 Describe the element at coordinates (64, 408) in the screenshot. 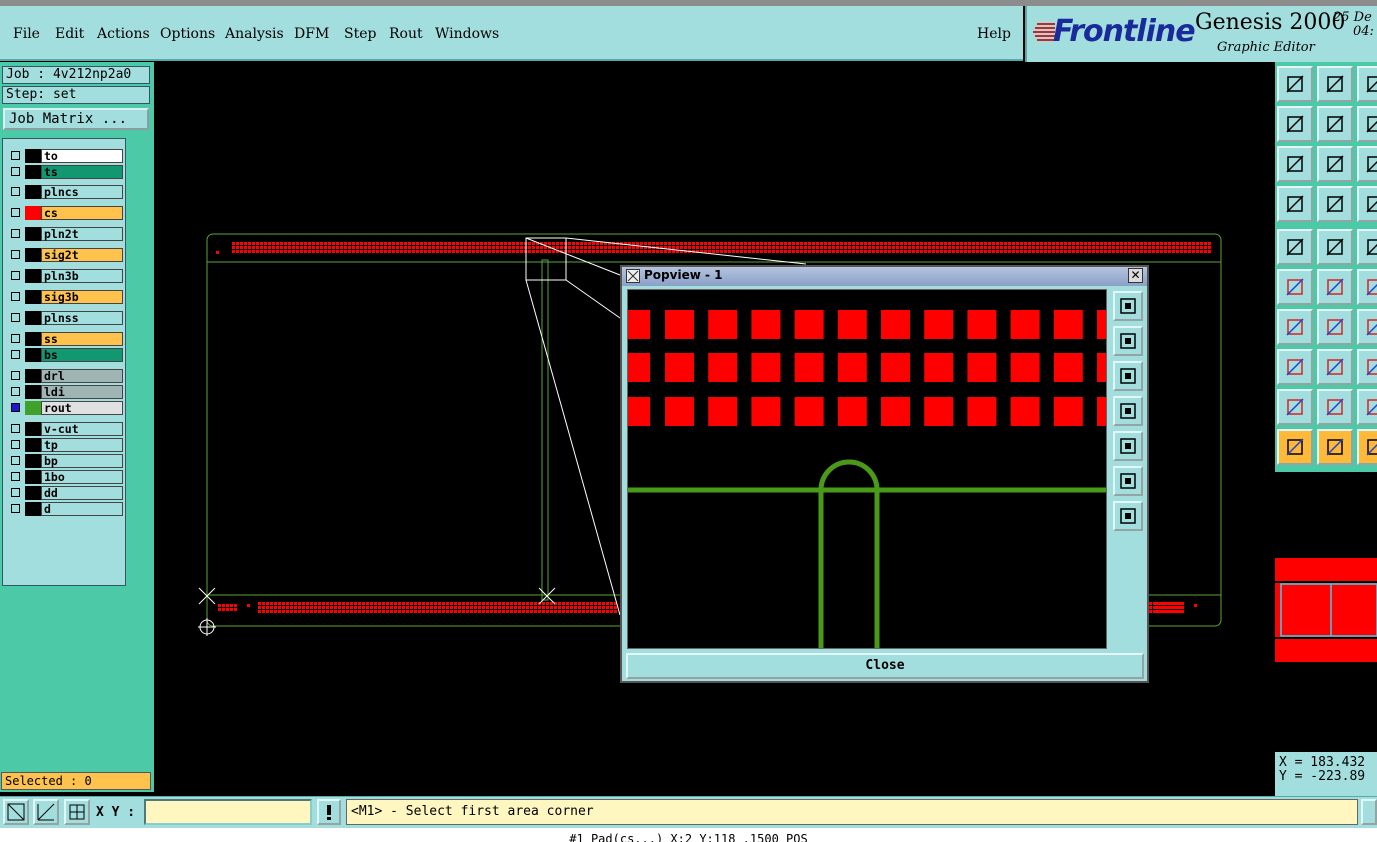

I see `layer-row-rout: rout` at that location.